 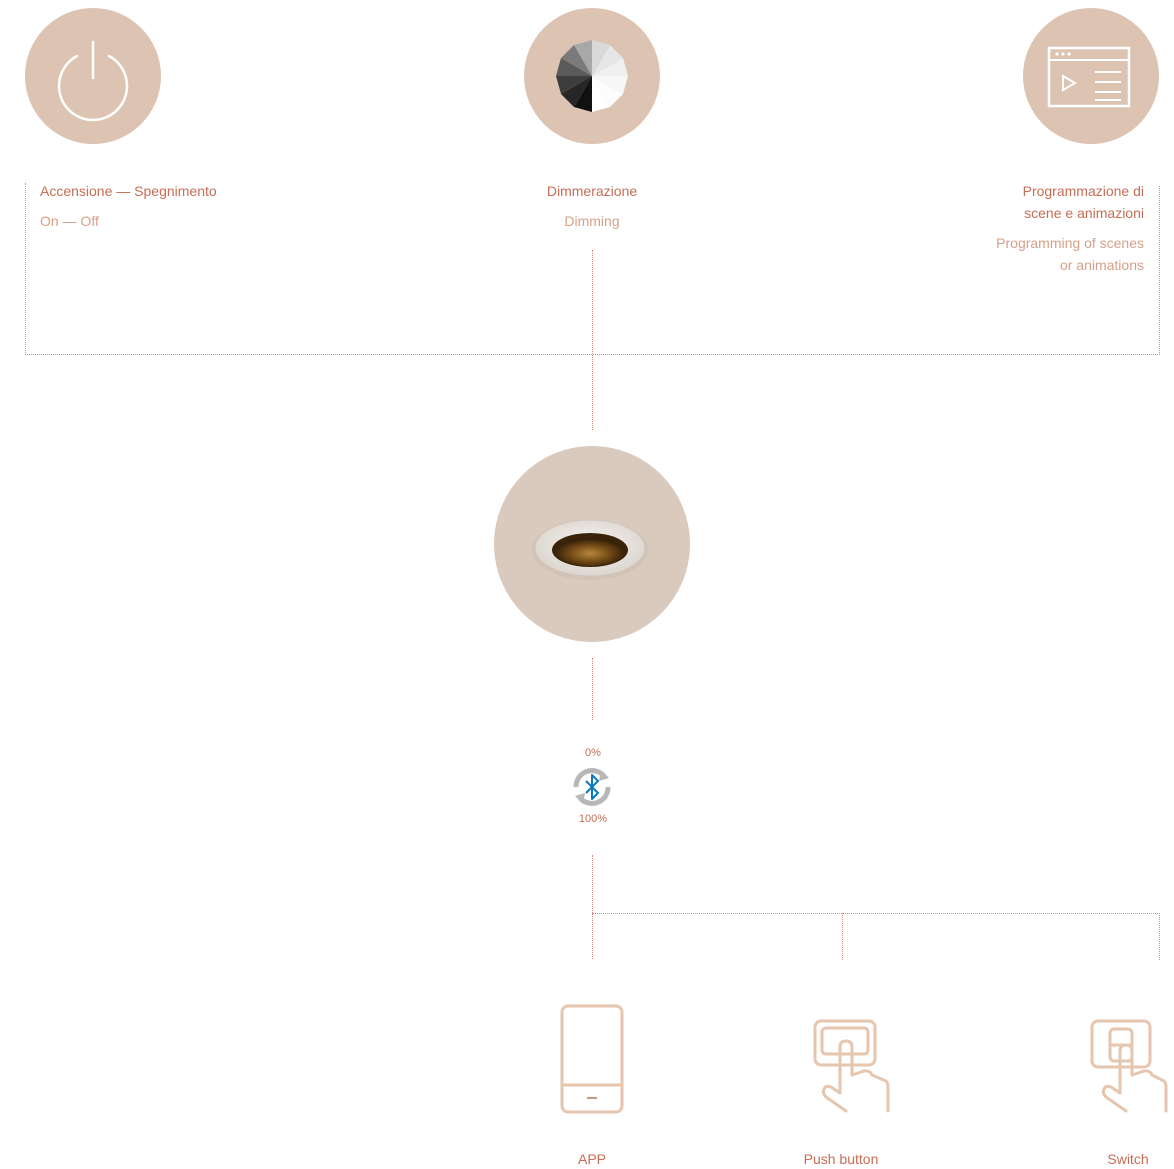 What do you see at coordinates (841, 1159) in the screenshot?
I see `push-button-label: Push button` at bounding box center [841, 1159].